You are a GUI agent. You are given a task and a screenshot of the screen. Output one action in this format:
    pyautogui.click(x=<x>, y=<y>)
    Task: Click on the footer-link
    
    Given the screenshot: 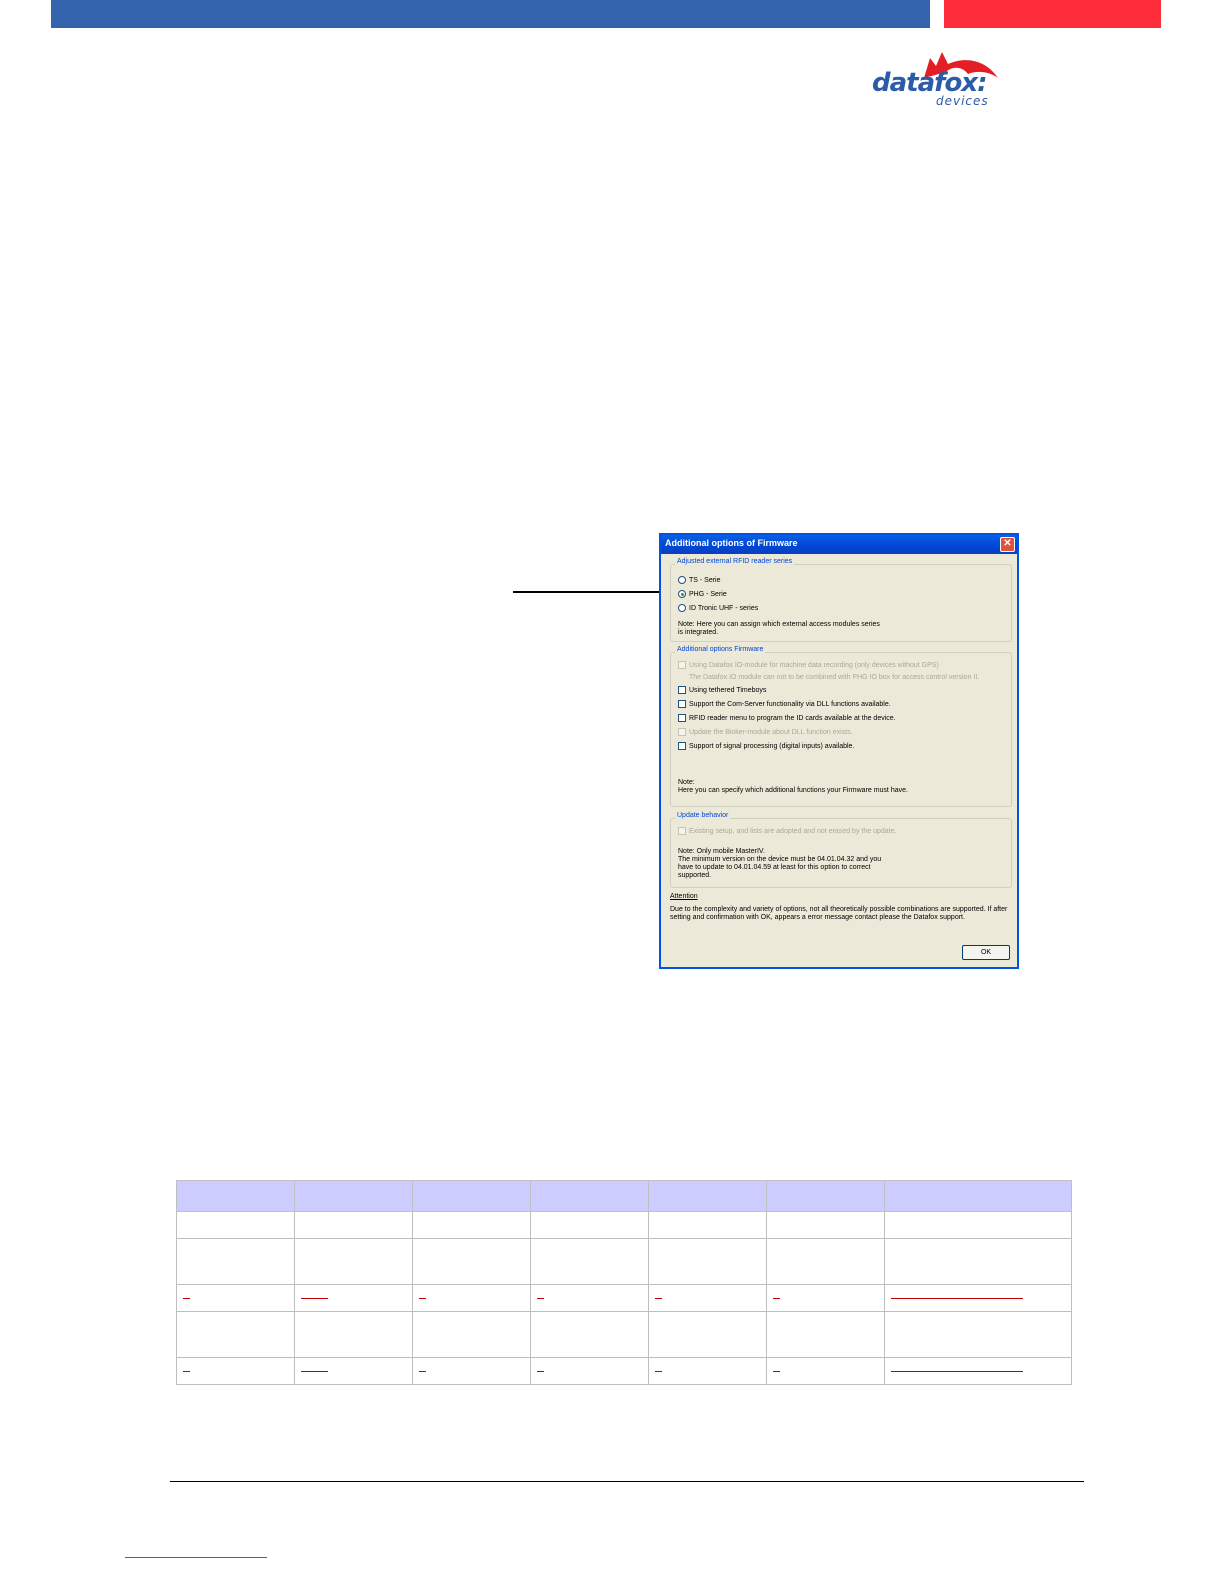 What is the action you would take?
    pyautogui.click(x=196, y=1557)
    